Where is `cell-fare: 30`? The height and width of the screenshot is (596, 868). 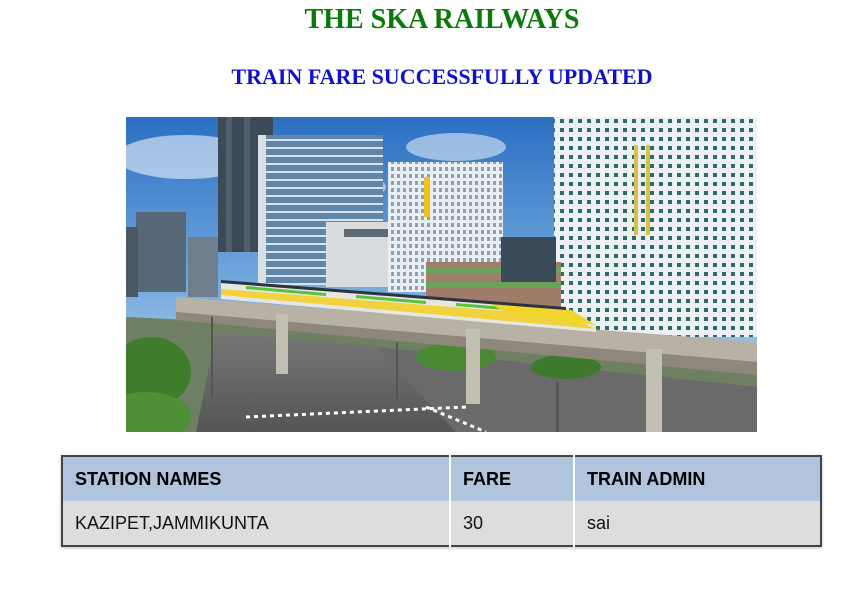 cell-fare: 30 is located at coordinates (512, 523).